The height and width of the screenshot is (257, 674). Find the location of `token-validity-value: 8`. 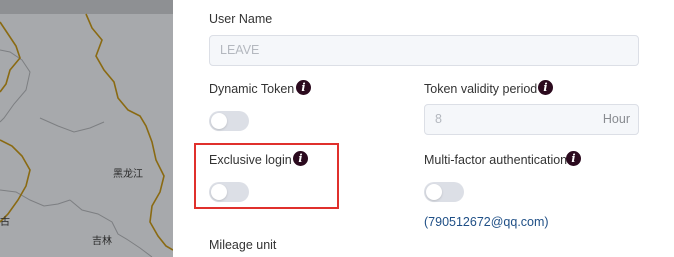

token-validity-value: 8 is located at coordinates (438, 119).